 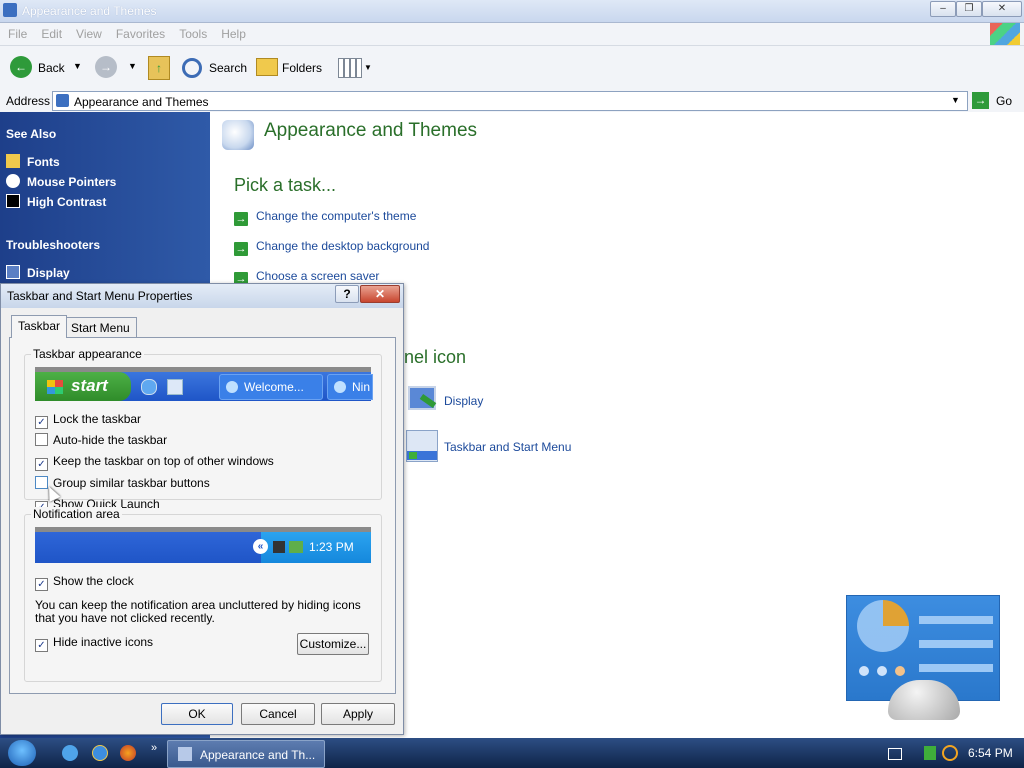 I want to click on sidebar-item-label: Mouse Pointers, so click(x=72, y=182).